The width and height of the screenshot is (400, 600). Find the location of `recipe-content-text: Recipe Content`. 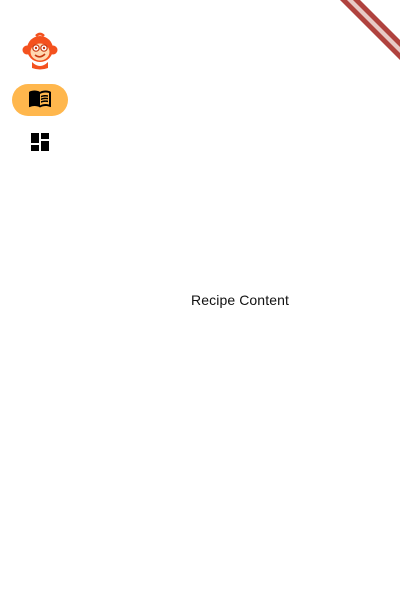

recipe-content-text: Recipe Content is located at coordinates (240, 300).